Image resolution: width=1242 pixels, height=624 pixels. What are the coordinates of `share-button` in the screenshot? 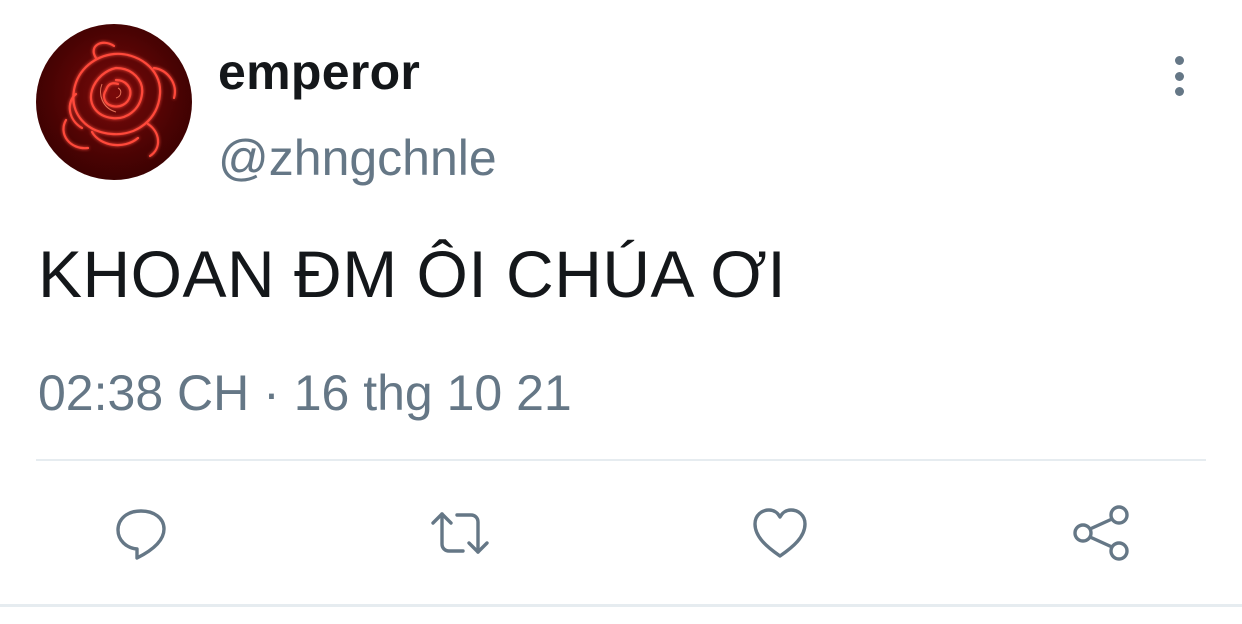 It's located at (1101, 533).